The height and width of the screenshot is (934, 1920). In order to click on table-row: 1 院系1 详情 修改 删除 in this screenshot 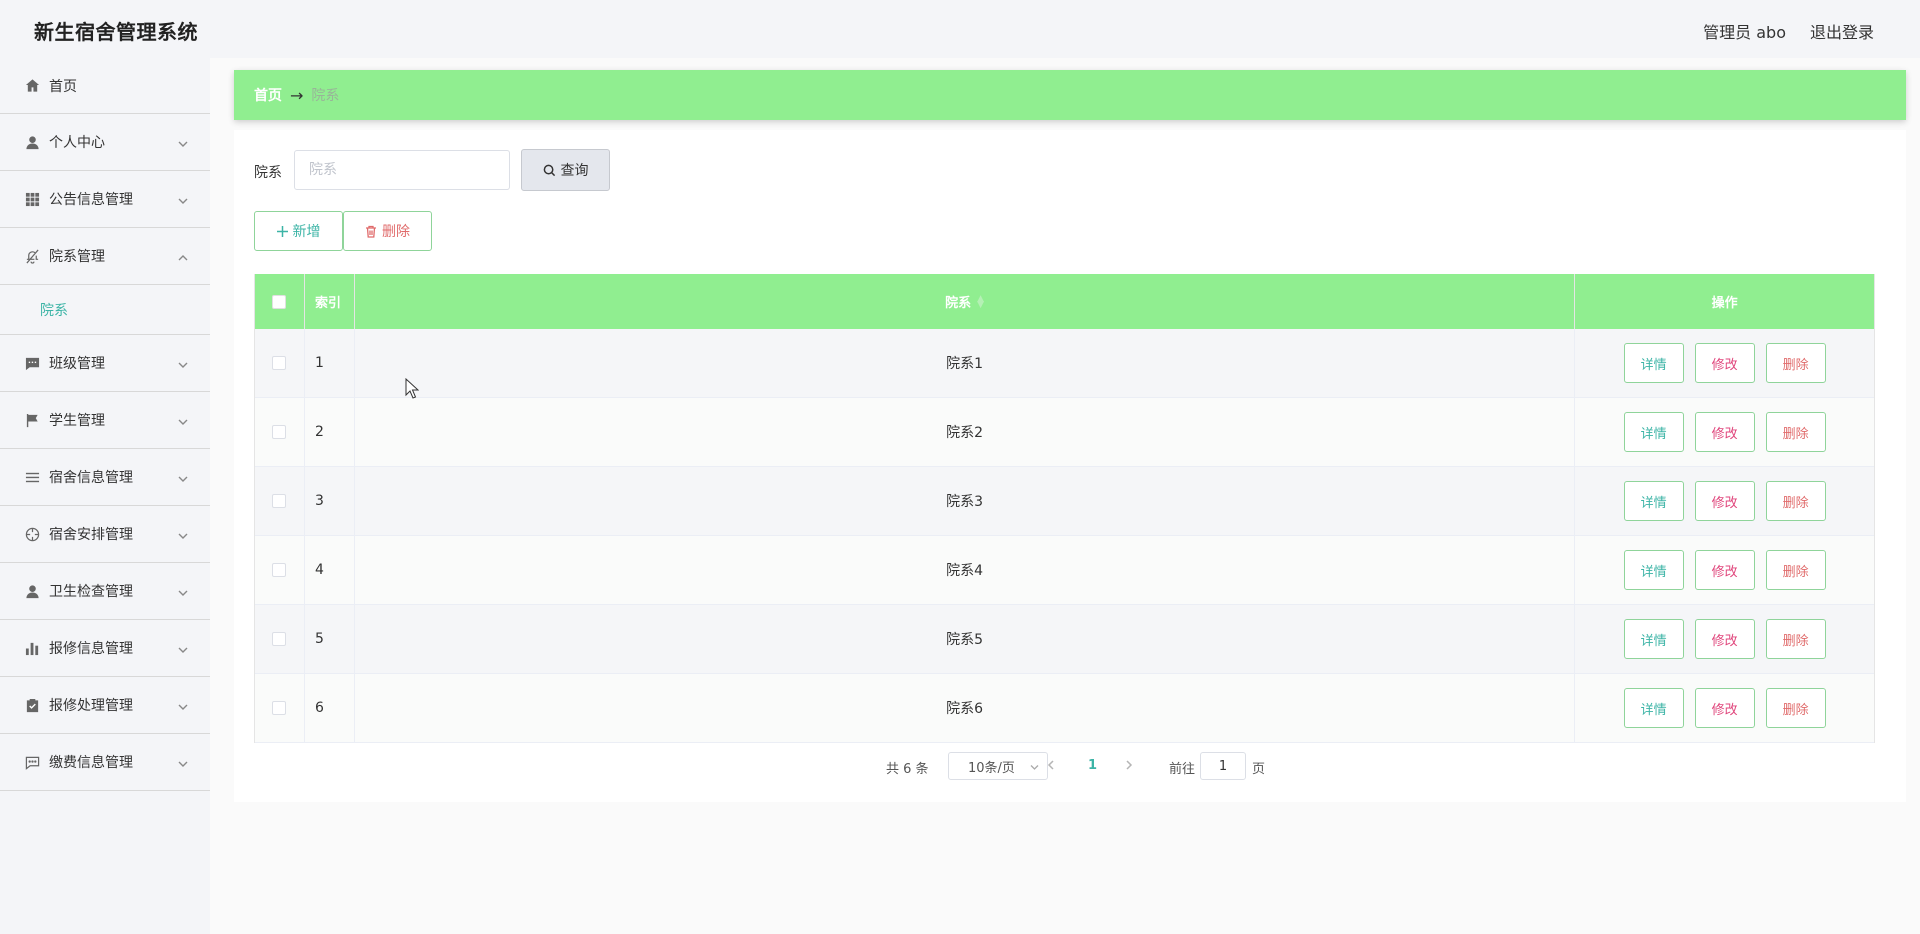, I will do `click(1064, 363)`.